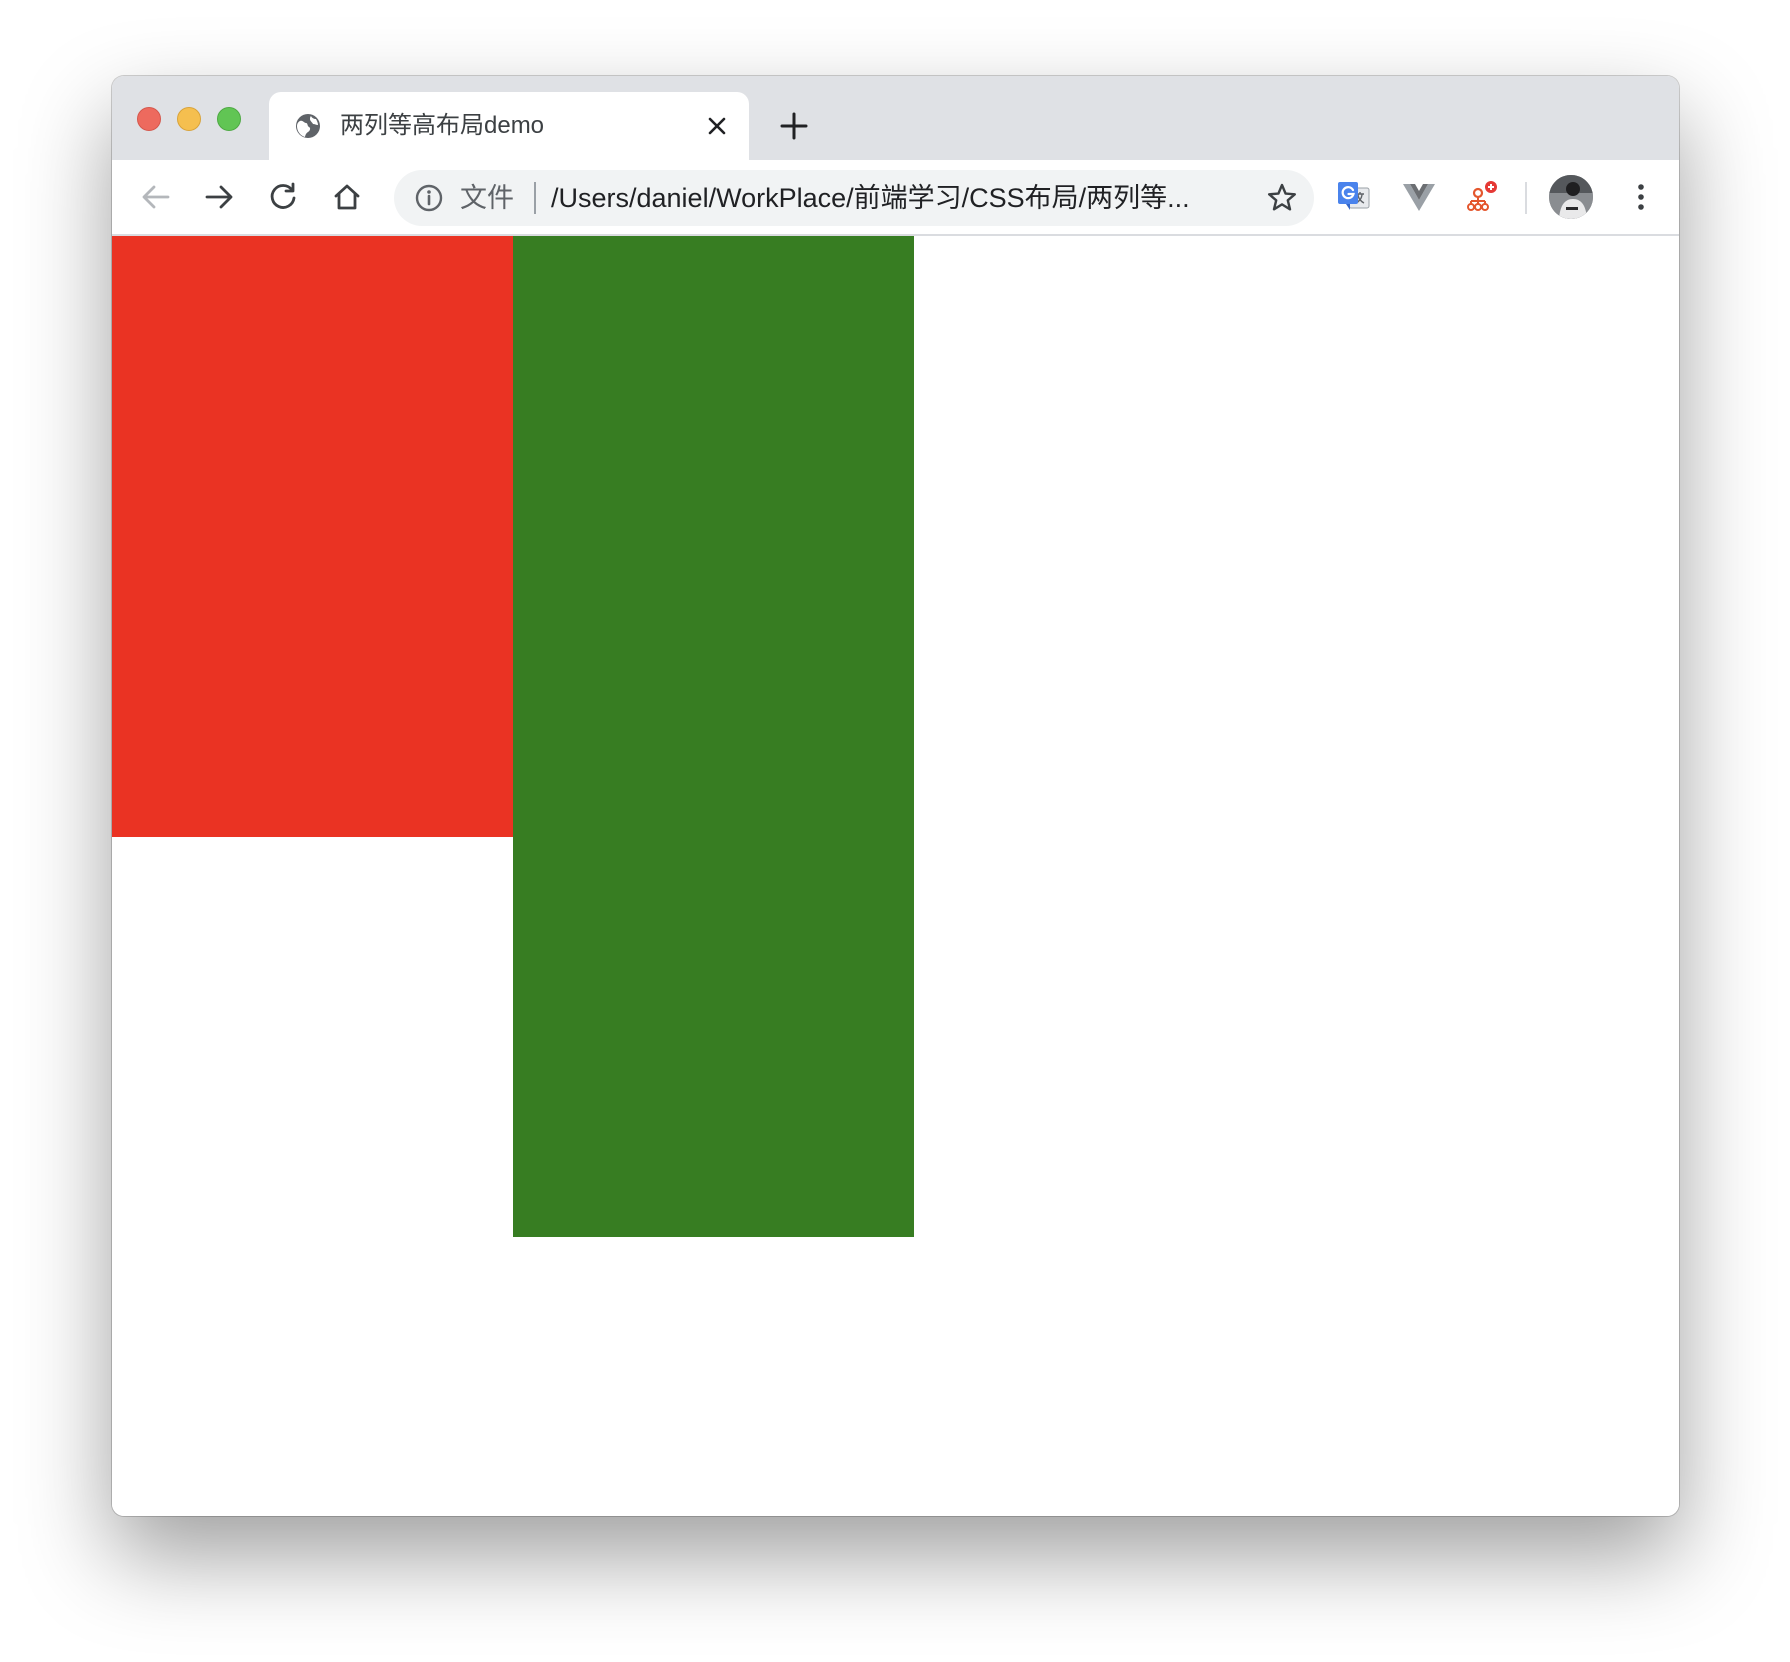  What do you see at coordinates (189, 119) in the screenshot?
I see `window-minimize-button` at bounding box center [189, 119].